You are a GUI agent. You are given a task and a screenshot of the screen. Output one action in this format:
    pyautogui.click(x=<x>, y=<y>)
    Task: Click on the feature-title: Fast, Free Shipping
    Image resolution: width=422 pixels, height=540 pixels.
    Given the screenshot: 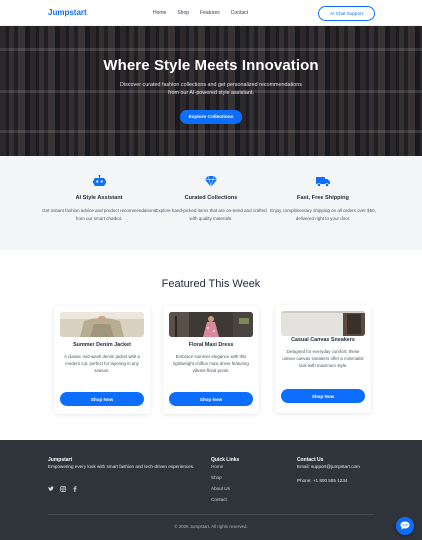 What is the action you would take?
    pyautogui.click(x=323, y=198)
    